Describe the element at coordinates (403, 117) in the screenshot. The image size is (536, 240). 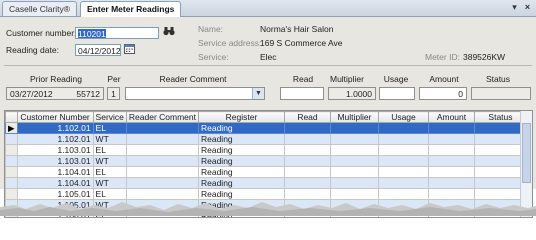
I see `grid-col-usage: Usage` at that location.